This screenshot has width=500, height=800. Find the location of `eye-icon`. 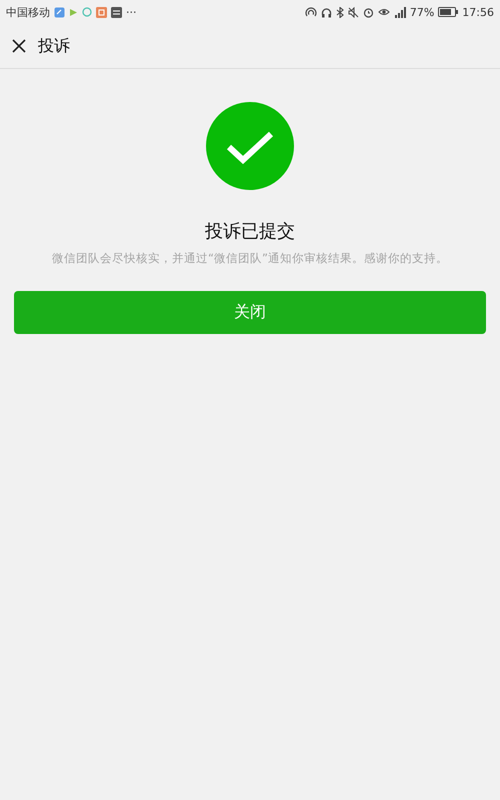

eye-icon is located at coordinates (384, 12).